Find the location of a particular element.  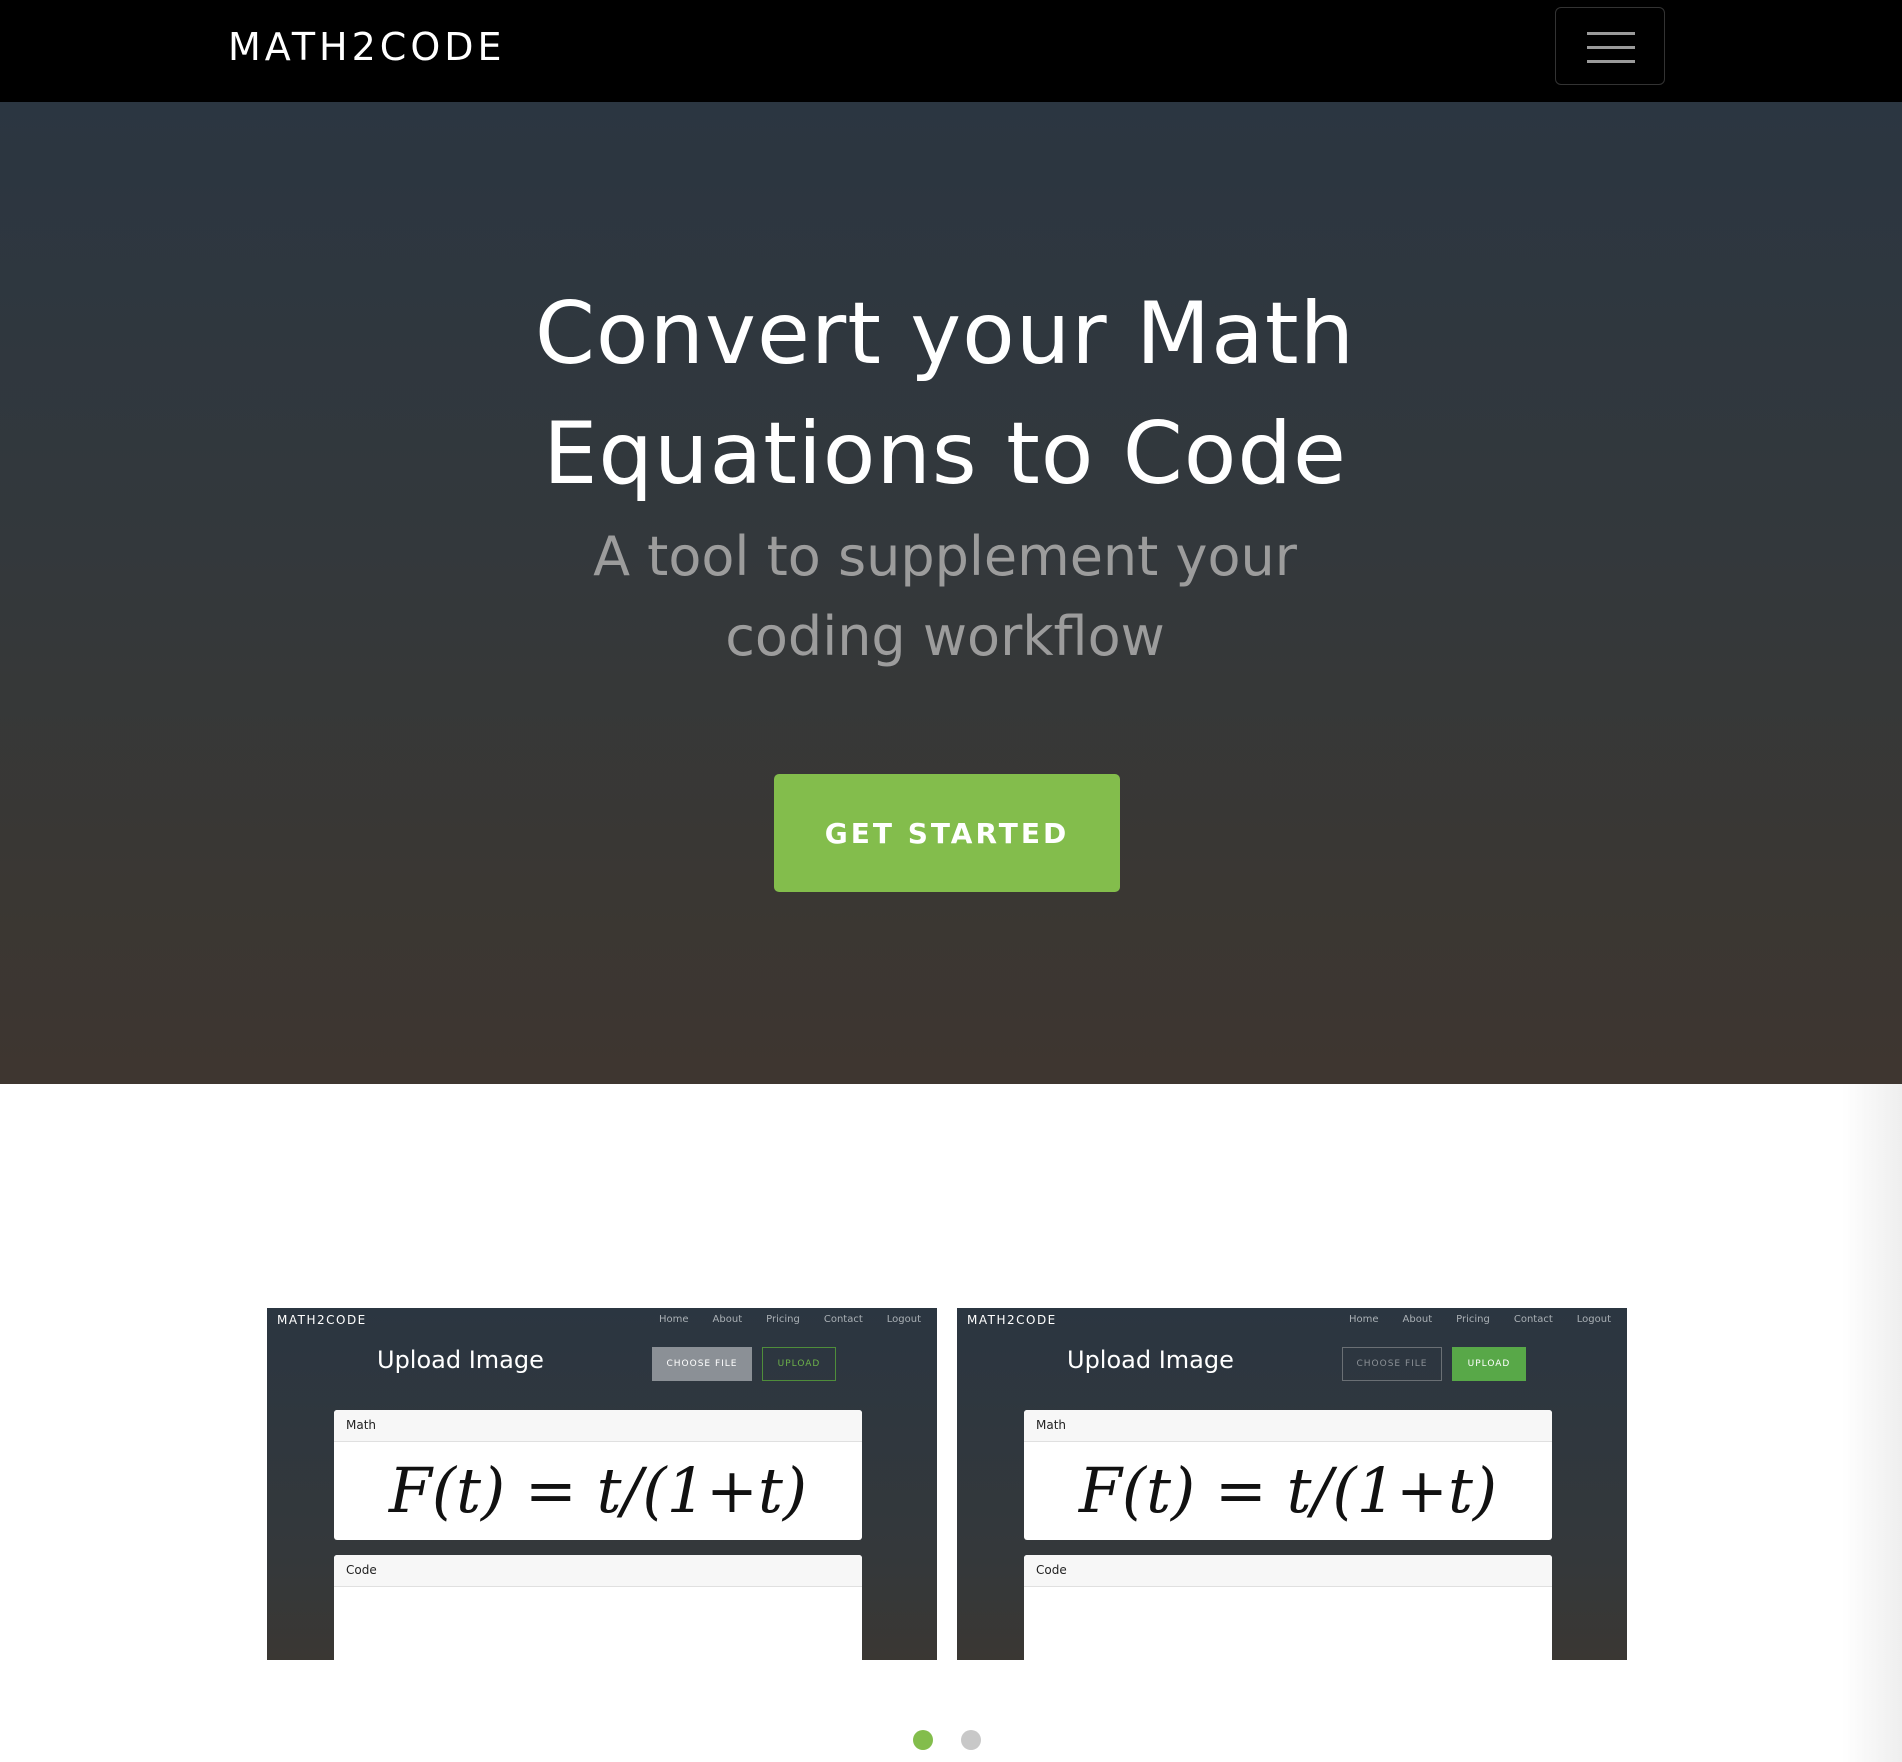

get-started-button: GET STARTED is located at coordinates (947, 833).